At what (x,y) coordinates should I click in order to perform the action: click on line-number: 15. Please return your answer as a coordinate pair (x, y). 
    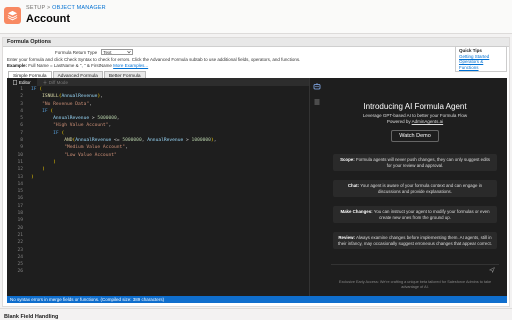
    Looking at the image, I should click on (20, 192).